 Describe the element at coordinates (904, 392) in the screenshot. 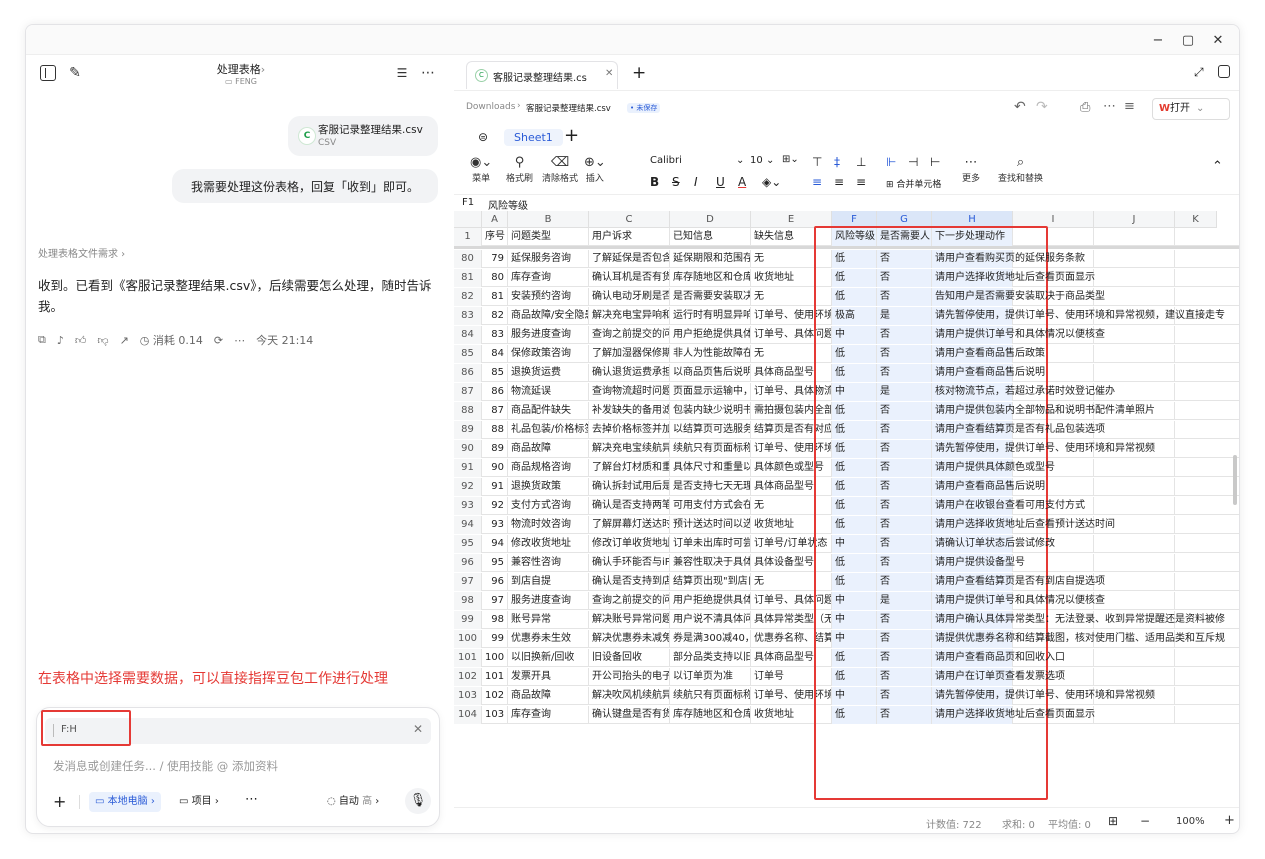

I see `table-cell: 是` at that location.